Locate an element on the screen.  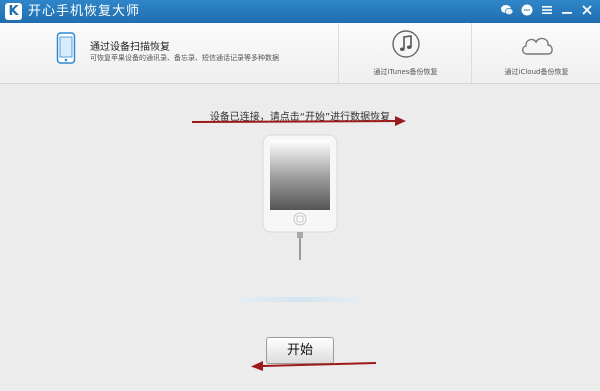
annotation-arrow-right is located at coordinates (298, 121).